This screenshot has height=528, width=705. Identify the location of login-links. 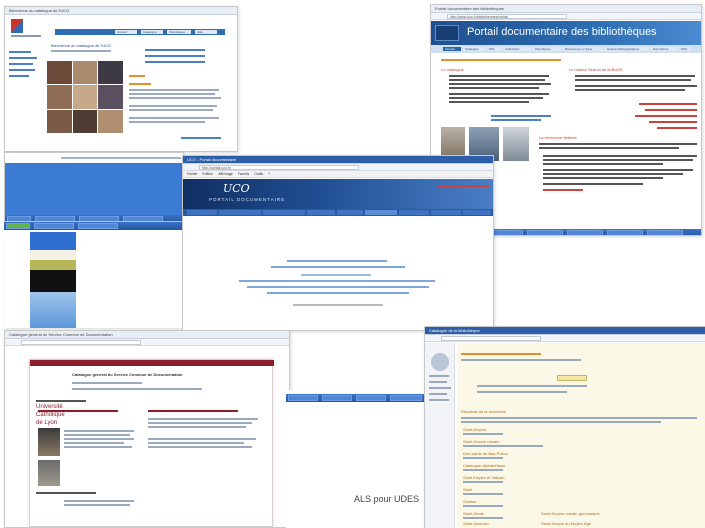
(463, 186).